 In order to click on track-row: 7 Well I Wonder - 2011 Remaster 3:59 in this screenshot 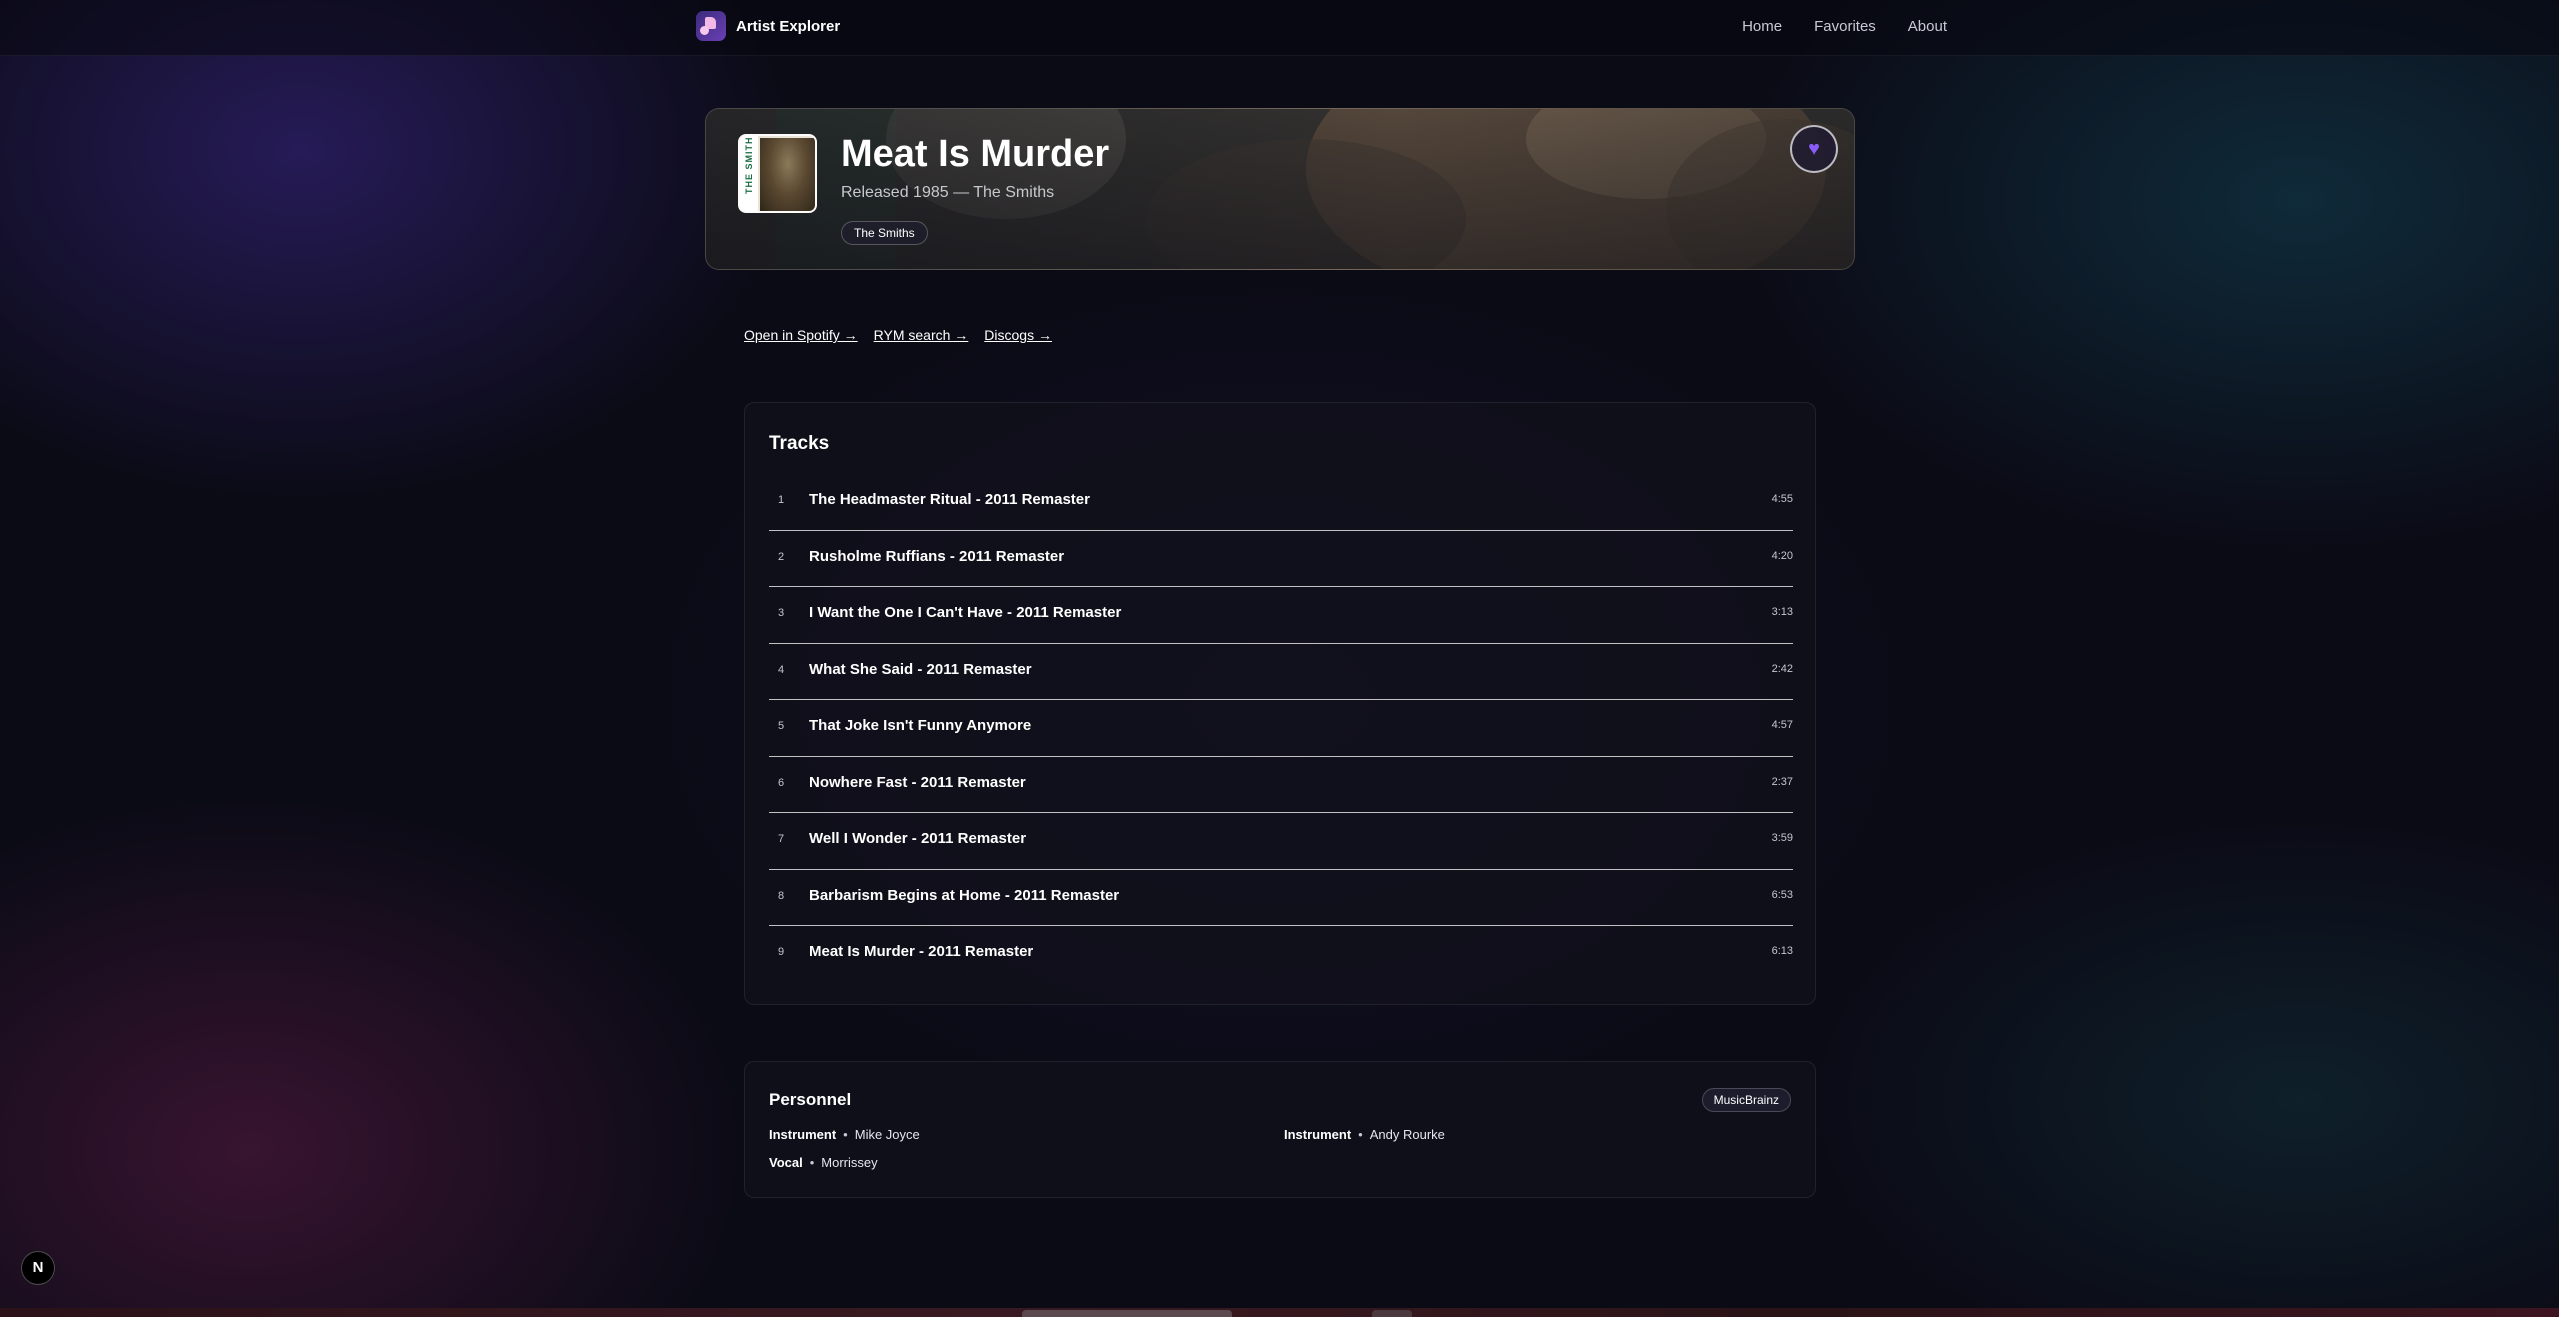, I will do `click(1281, 841)`.